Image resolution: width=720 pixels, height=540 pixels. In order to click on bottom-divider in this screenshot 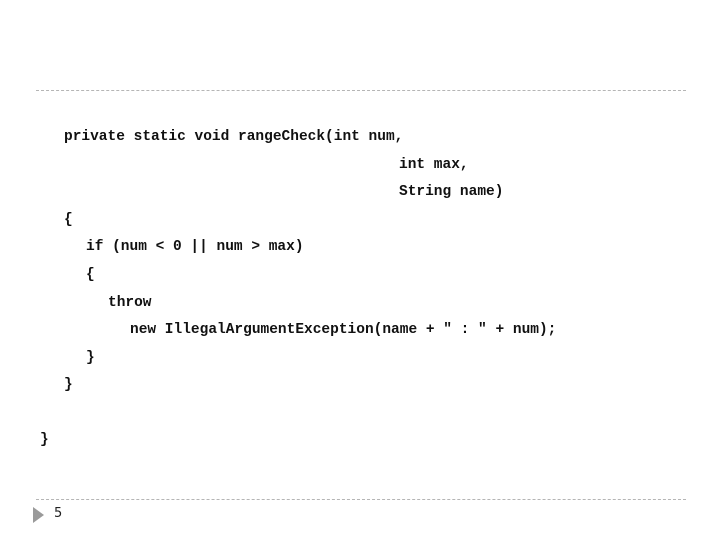, I will do `click(361, 499)`.